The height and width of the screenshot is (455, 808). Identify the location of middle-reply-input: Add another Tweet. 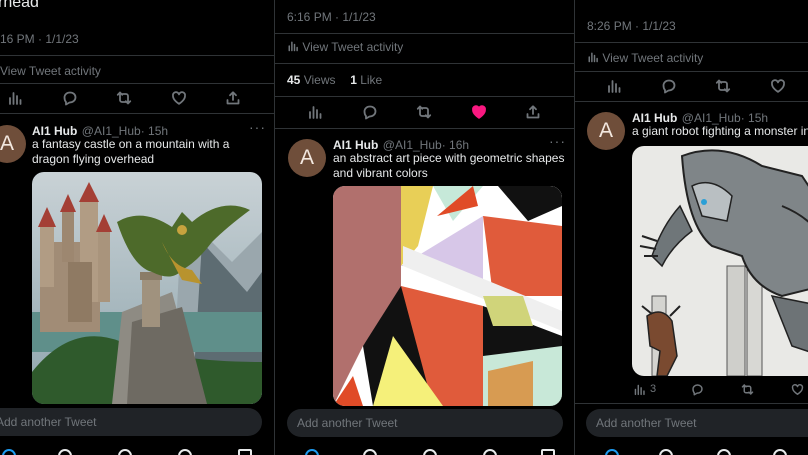
(425, 423).